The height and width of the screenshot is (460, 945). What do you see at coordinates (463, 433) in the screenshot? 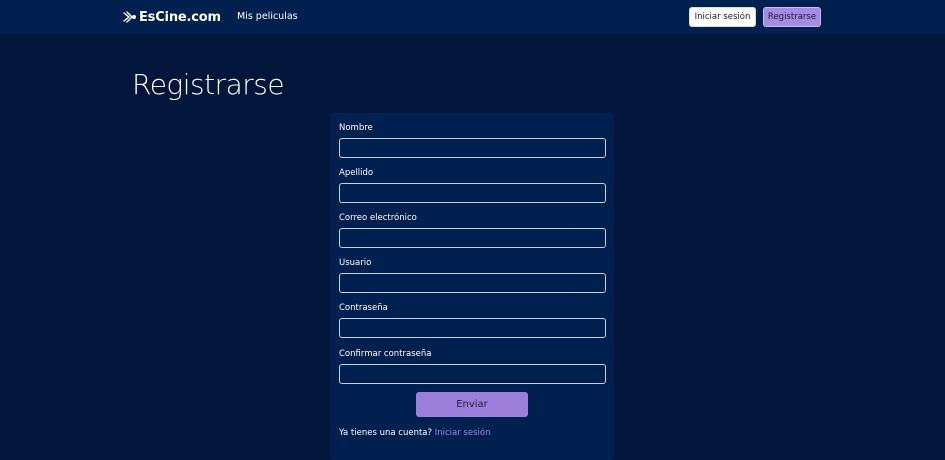
I see `login-link: Iniciar sesión` at bounding box center [463, 433].